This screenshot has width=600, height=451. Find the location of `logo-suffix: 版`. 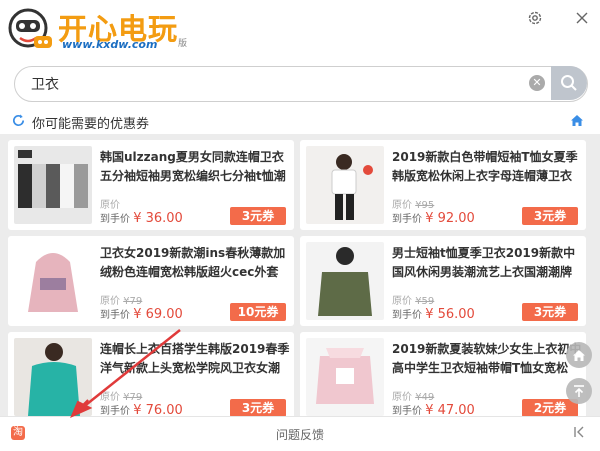

logo-suffix: 版 is located at coordinates (183, 44).